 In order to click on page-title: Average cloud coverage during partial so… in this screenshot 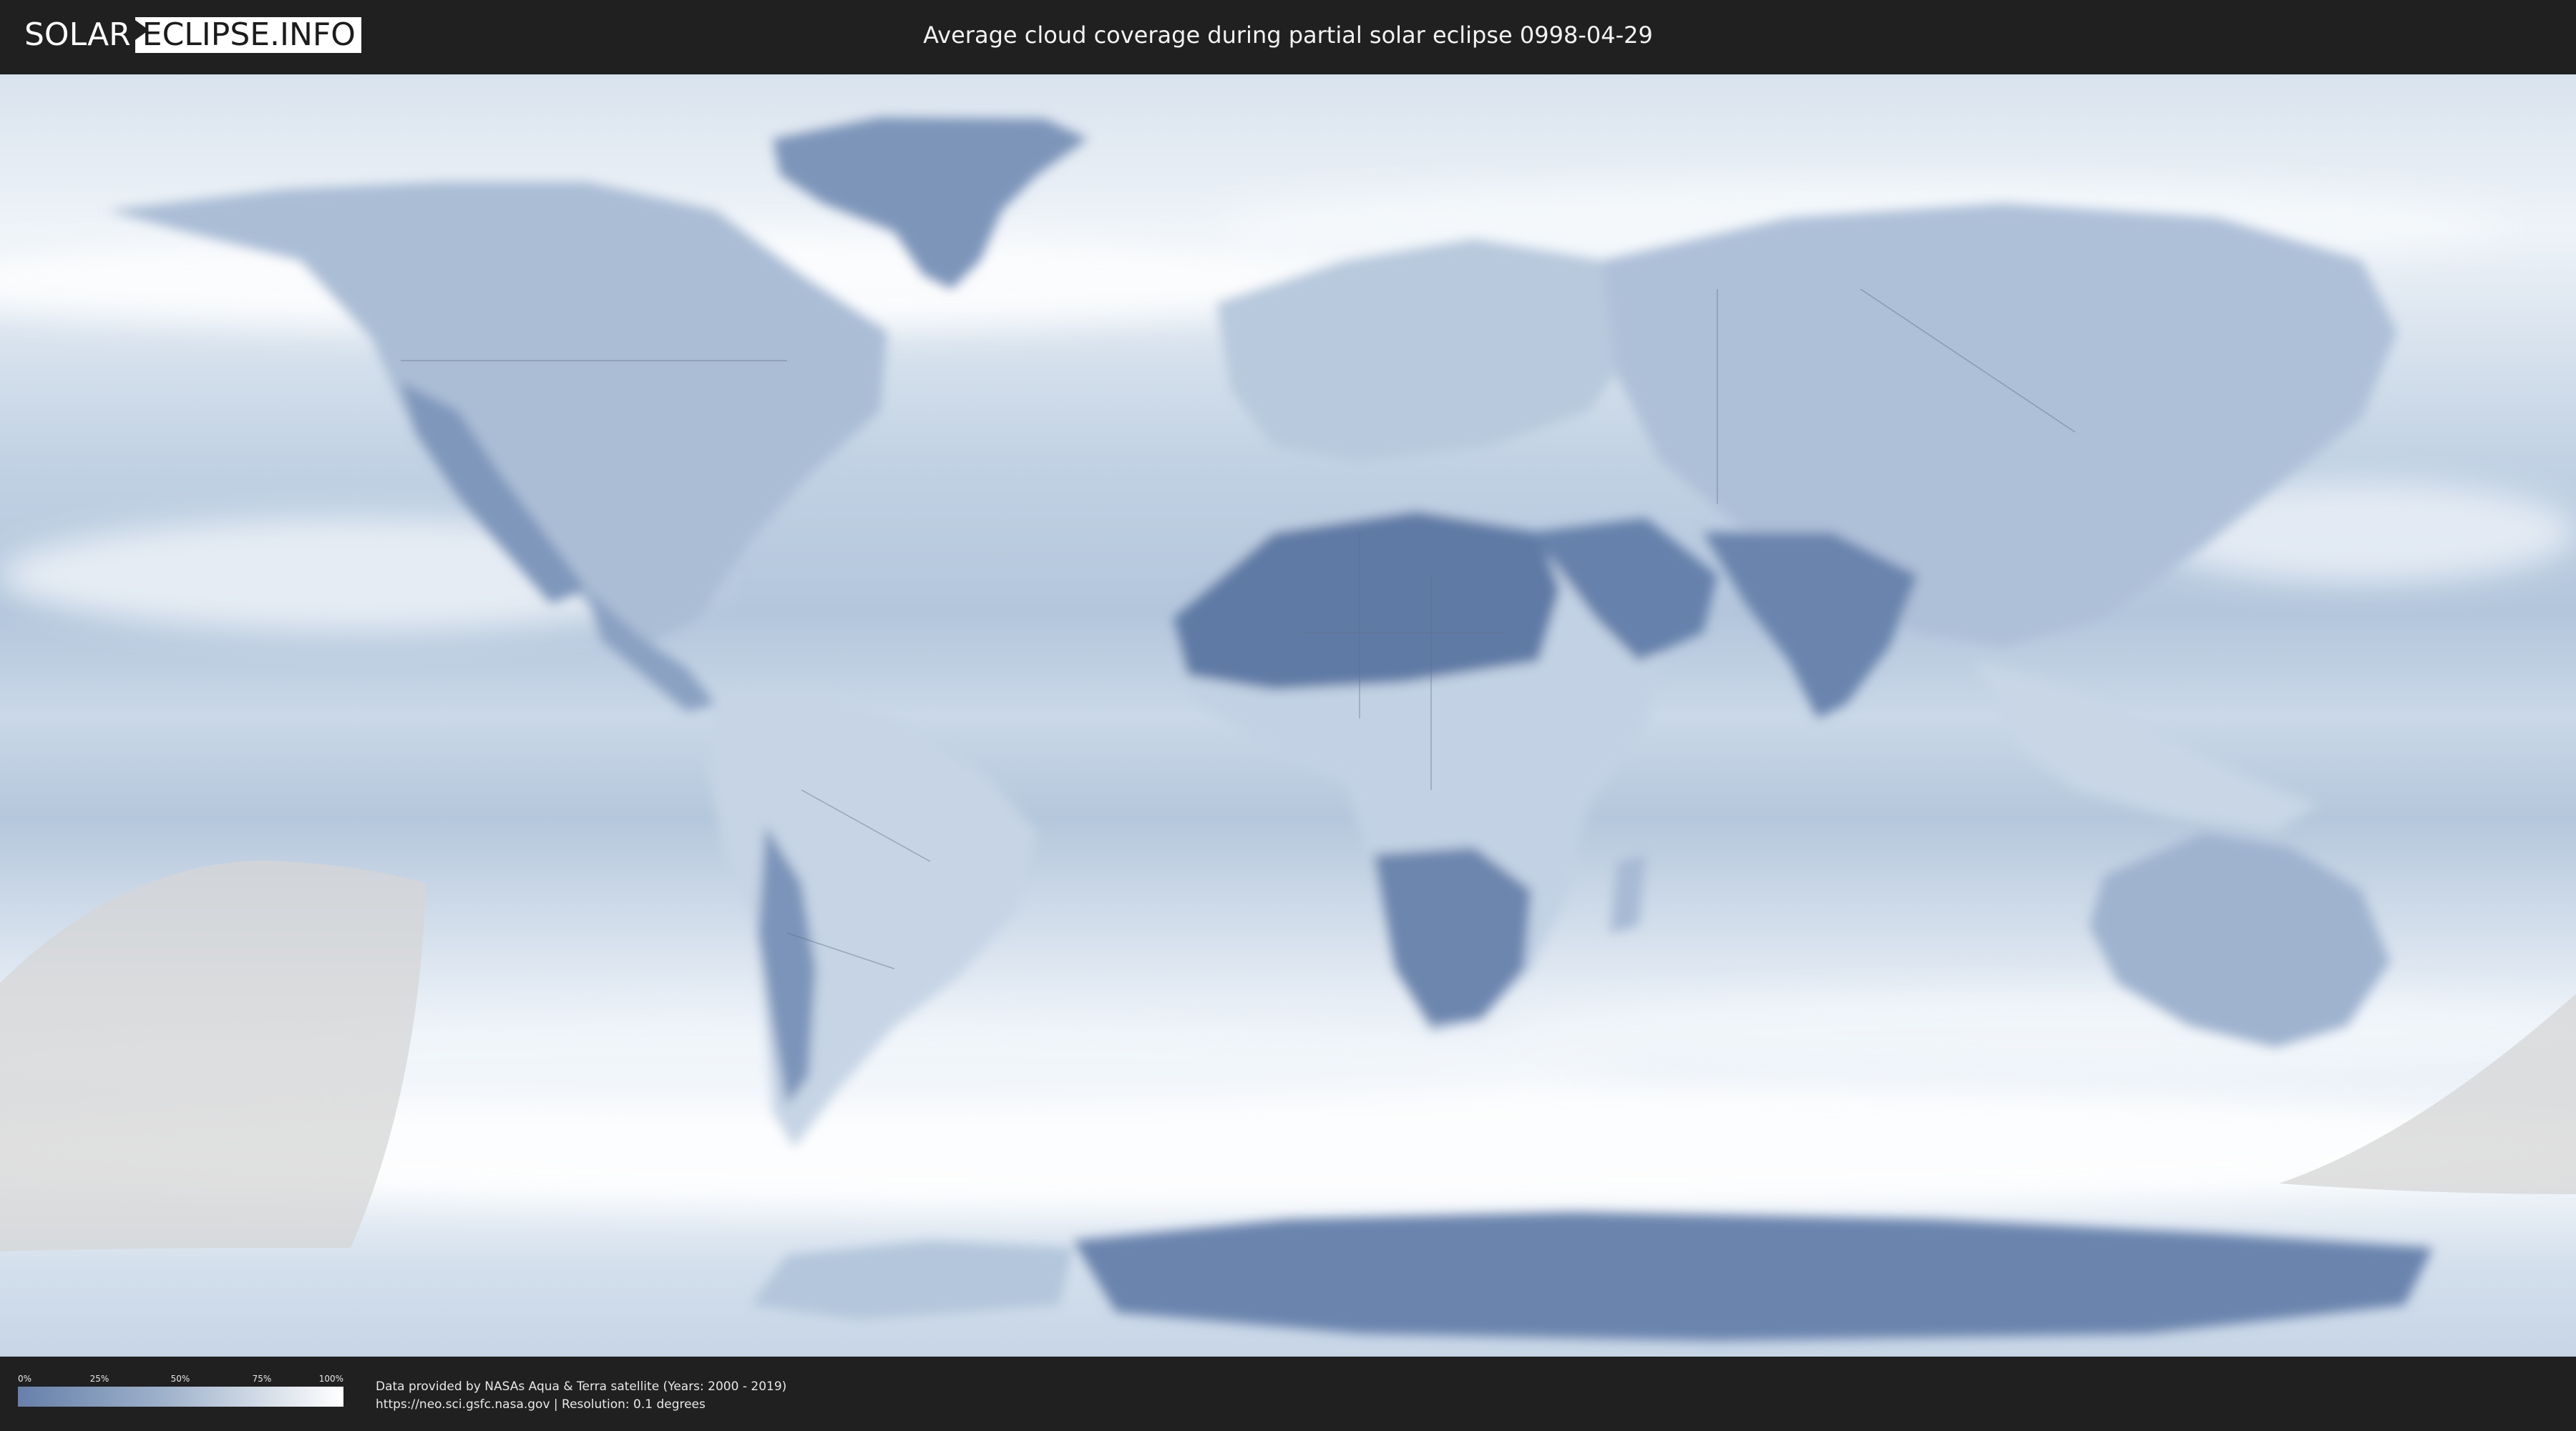, I will do `click(1288, 35)`.